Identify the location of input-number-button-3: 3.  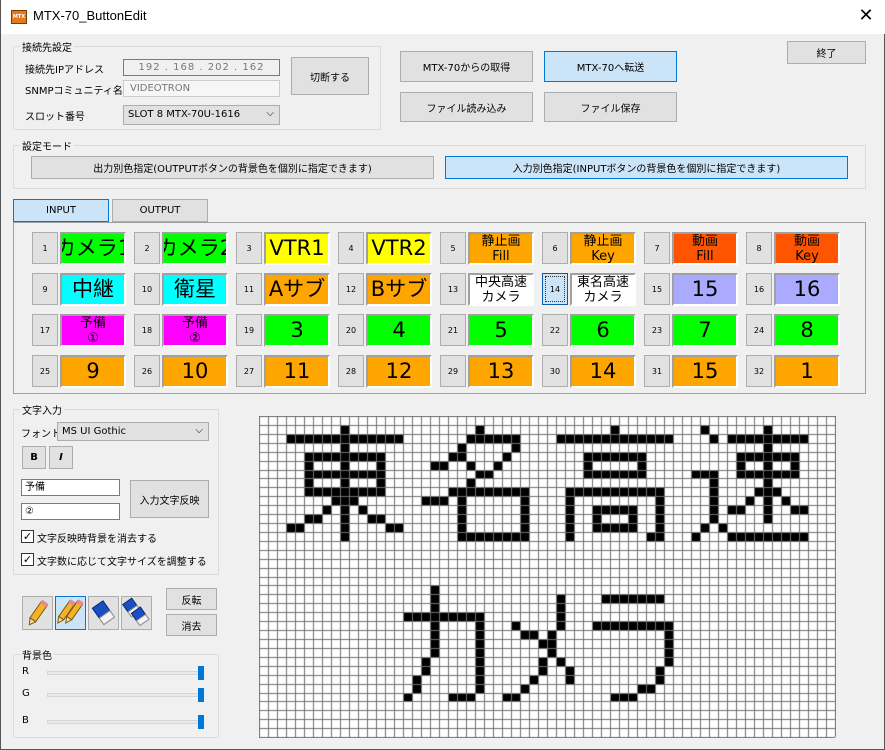
(249, 248).